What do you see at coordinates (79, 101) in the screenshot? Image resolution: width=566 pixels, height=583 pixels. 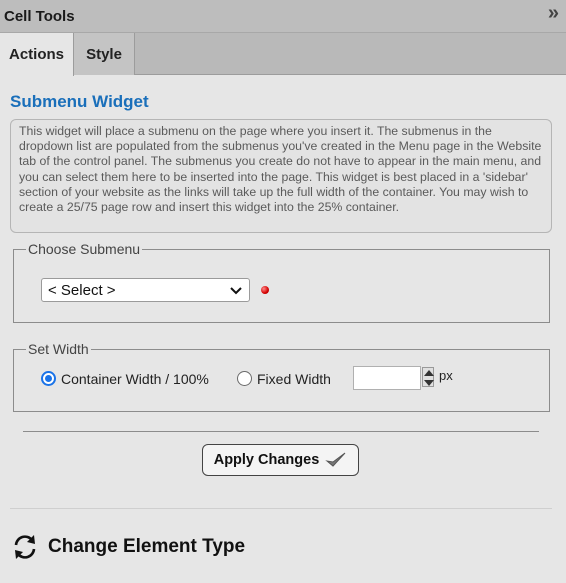 I see `widget-title: Submenu Widget` at bounding box center [79, 101].